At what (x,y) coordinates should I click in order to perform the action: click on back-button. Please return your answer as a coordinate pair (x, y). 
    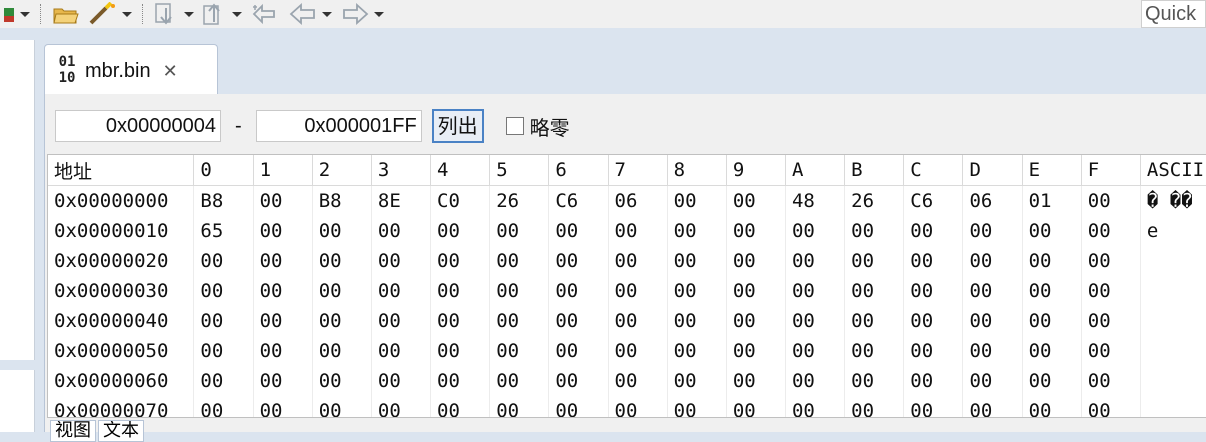
    Looking at the image, I should click on (310, 14).